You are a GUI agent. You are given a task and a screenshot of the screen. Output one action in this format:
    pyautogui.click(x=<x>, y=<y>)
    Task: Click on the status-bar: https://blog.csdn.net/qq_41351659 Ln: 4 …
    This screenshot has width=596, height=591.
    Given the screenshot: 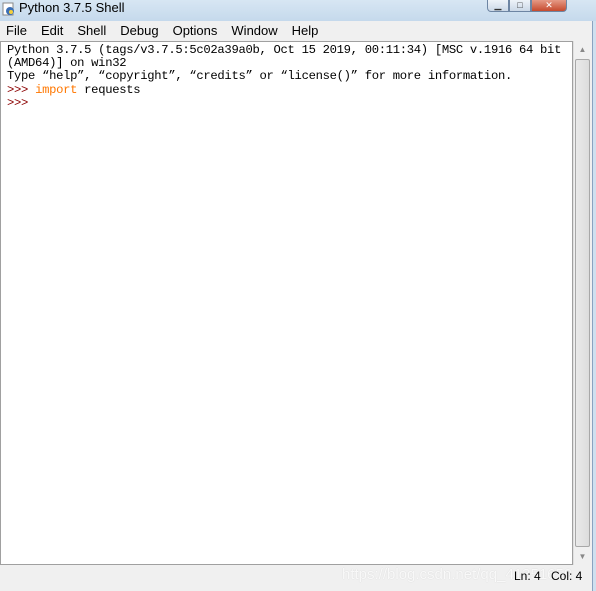 What is the action you would take?
    pyautogui.click(x=296, y=575)
    